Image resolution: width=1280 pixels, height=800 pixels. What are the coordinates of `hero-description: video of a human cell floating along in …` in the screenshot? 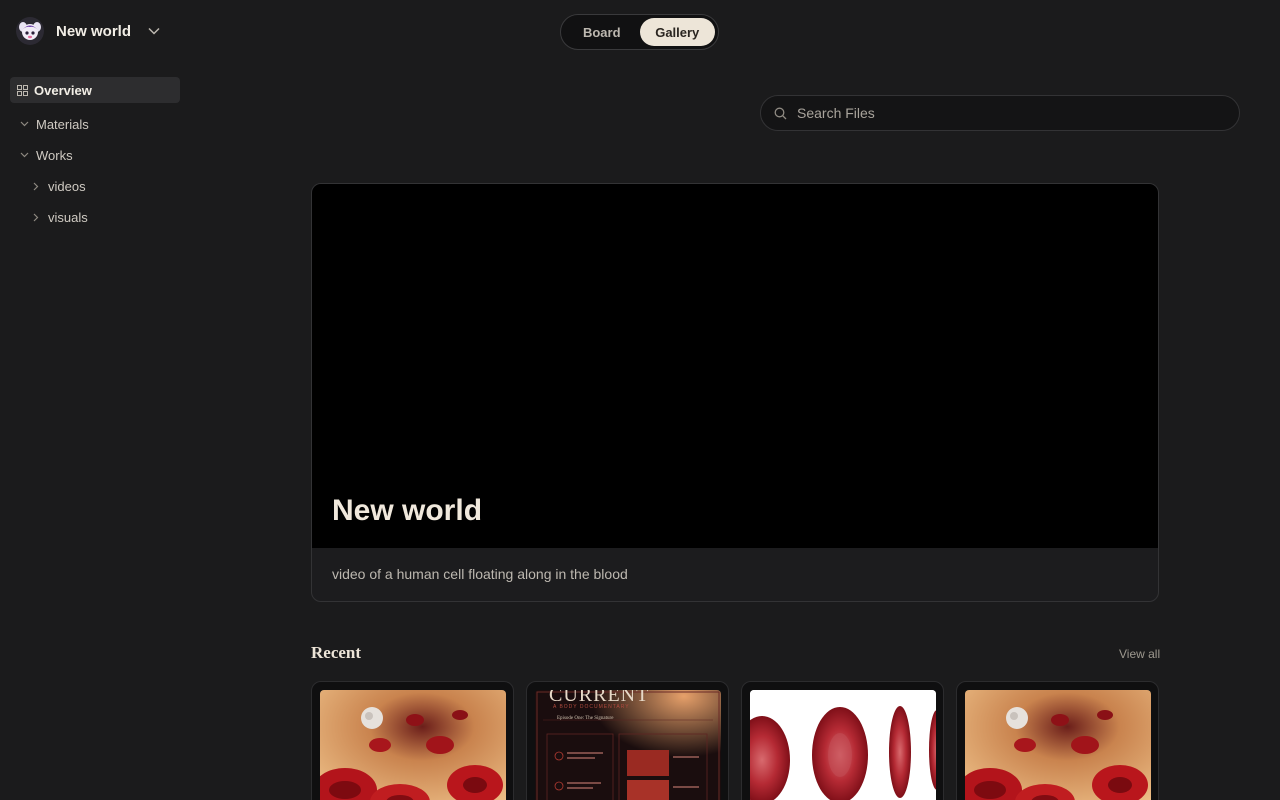 It's located at (480, 574).